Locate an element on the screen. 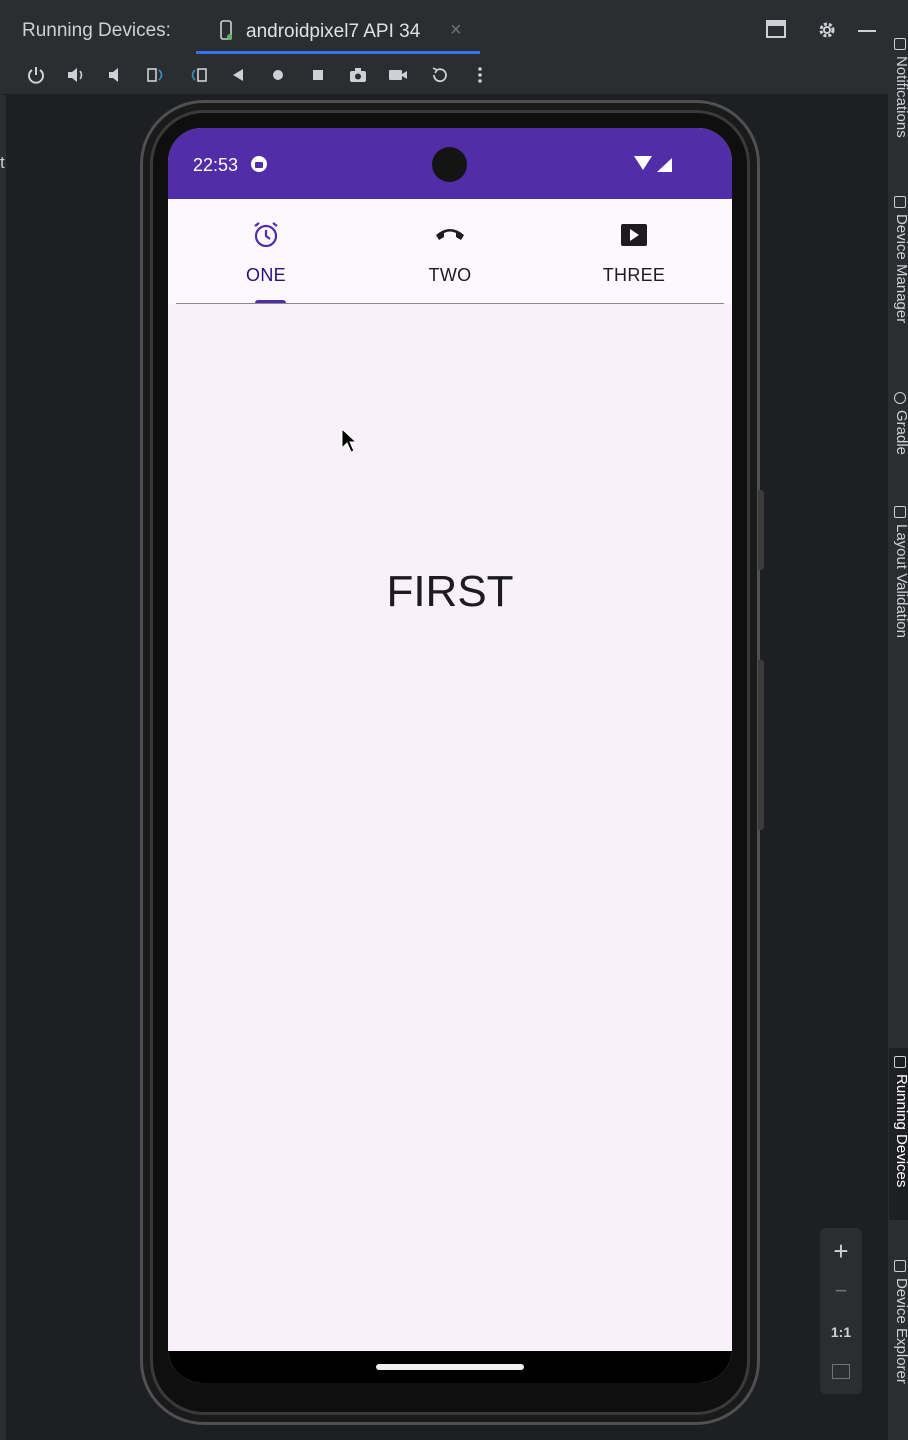 The image size is (908, 1440). tool-gradle: Gradle is located at coordinates (900, 432).